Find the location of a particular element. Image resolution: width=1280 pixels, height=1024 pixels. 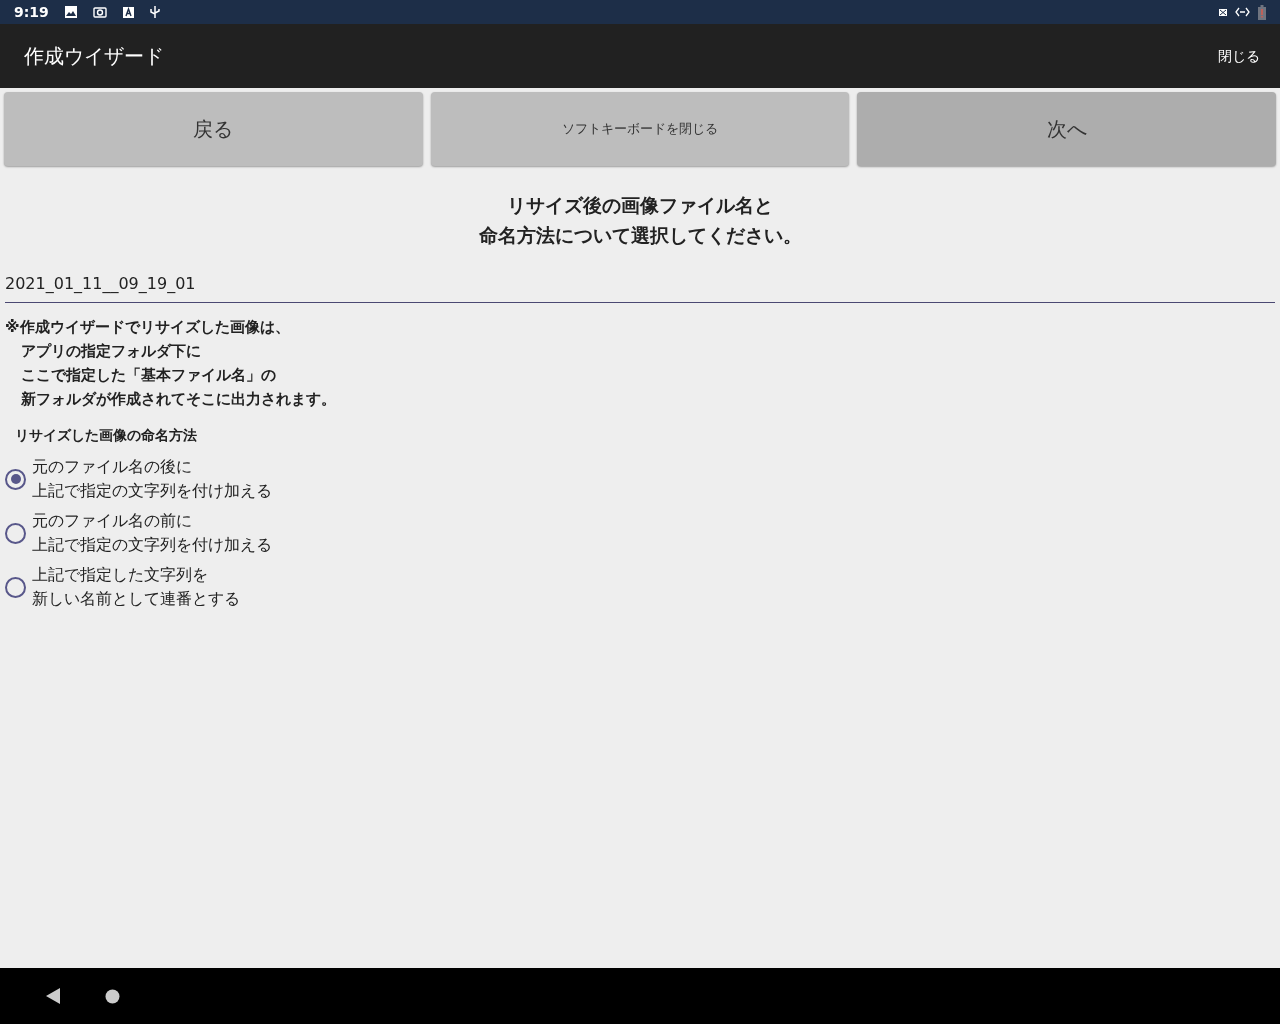

option-label-line: 元のファイル名の前に is located at coordinates (152, 521).